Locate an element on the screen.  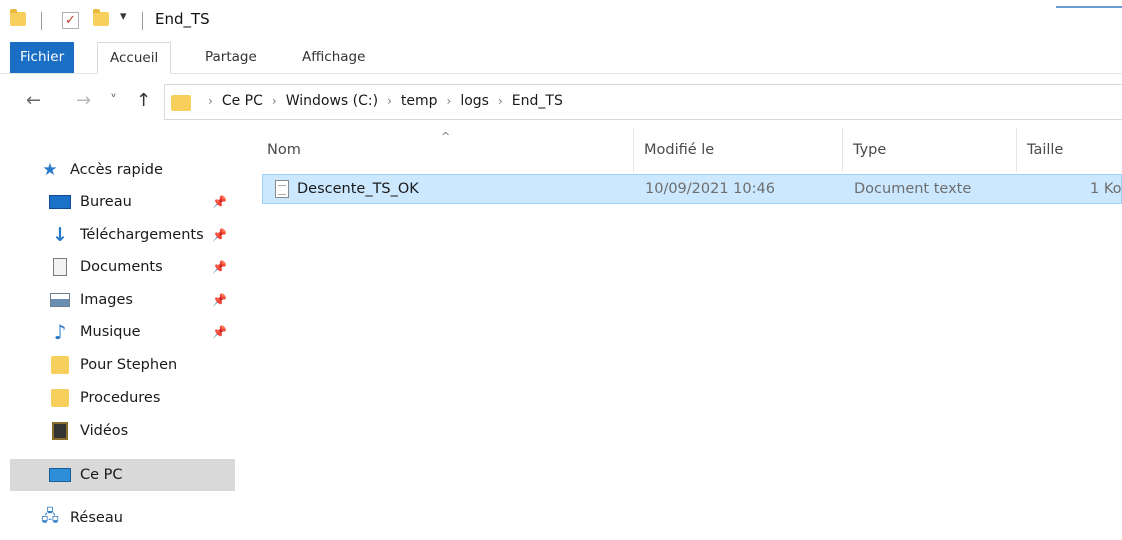
star-icon: ★ is located at coordinates (50, 170).